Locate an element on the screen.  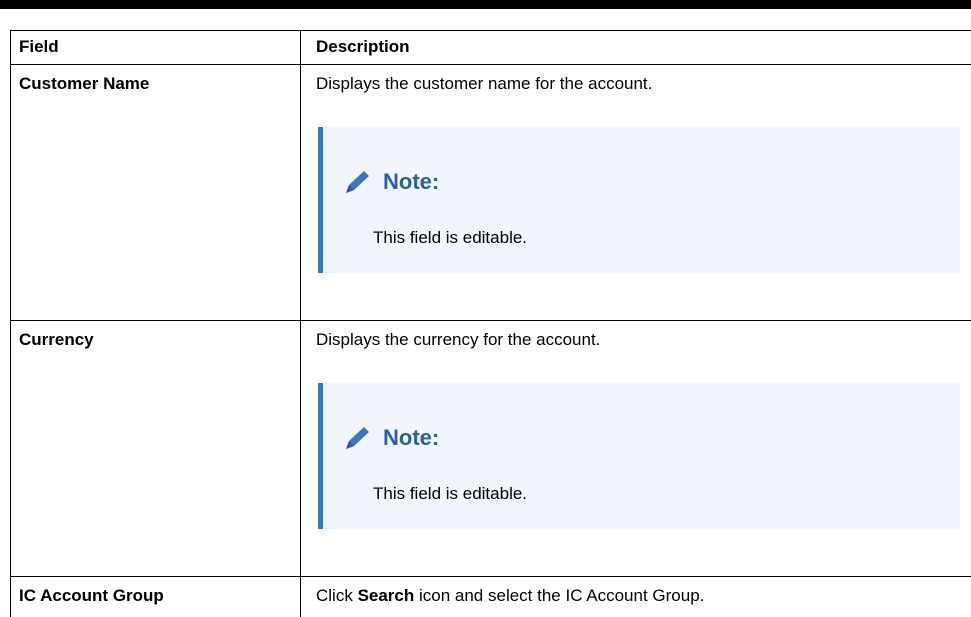
field-name: IC Account Group is located at coordinates (156, 597).